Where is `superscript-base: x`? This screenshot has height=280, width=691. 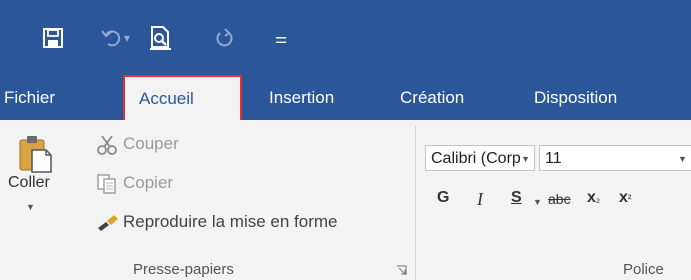 superscript-base: x is located at coordinates (623, 197).